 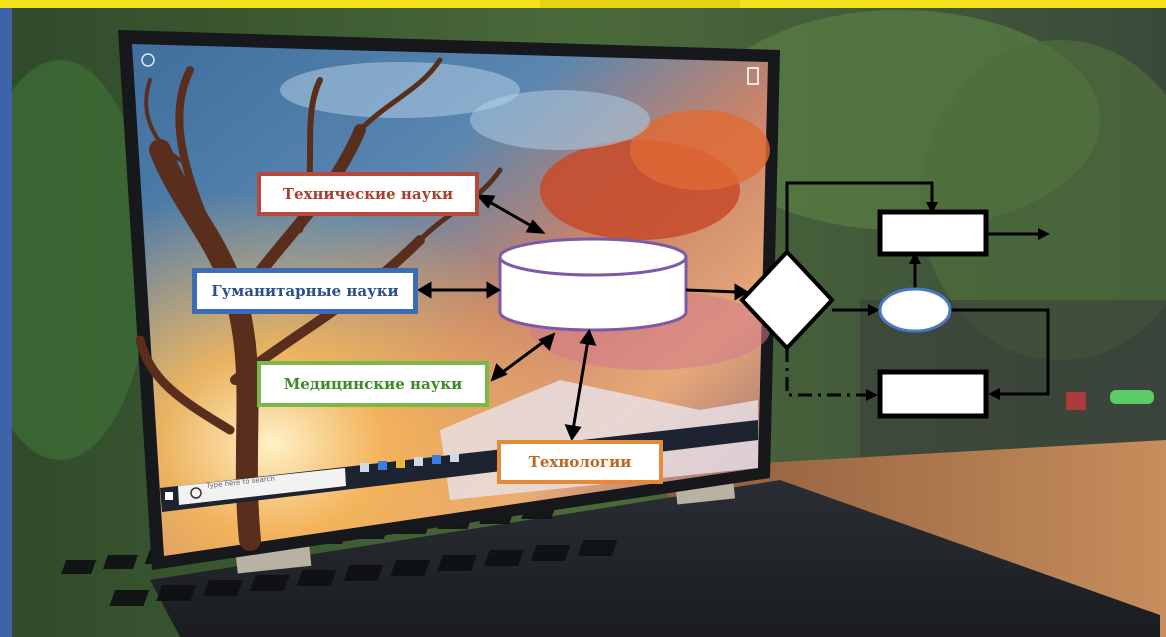 I want to click on label-technologies: Технологии, so click(x=580, y=462).